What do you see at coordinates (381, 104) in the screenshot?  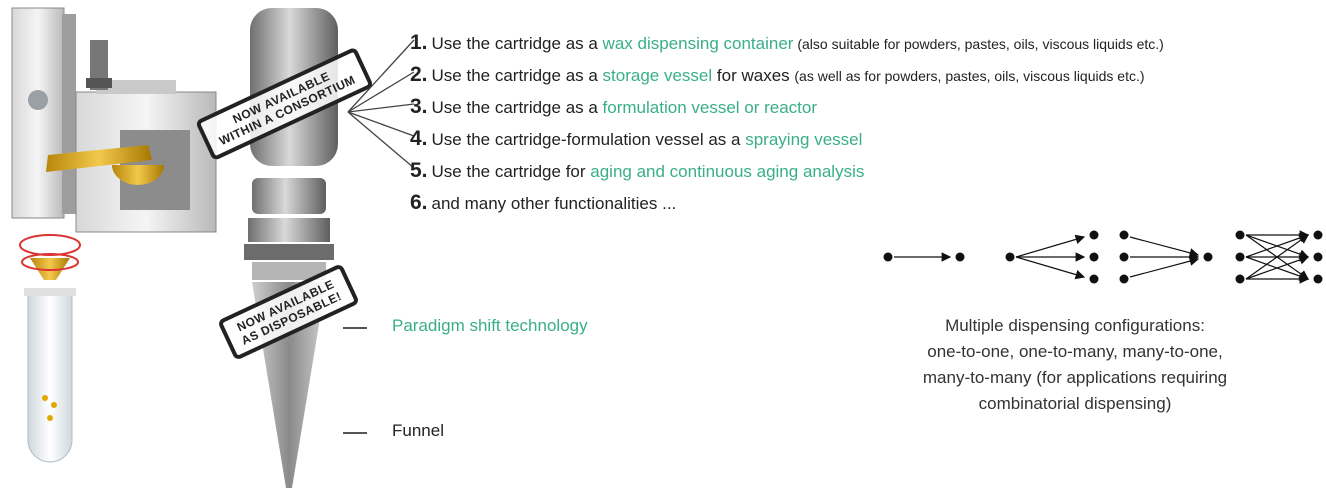 I see `connector-lines` at bounding box center [381, 104].